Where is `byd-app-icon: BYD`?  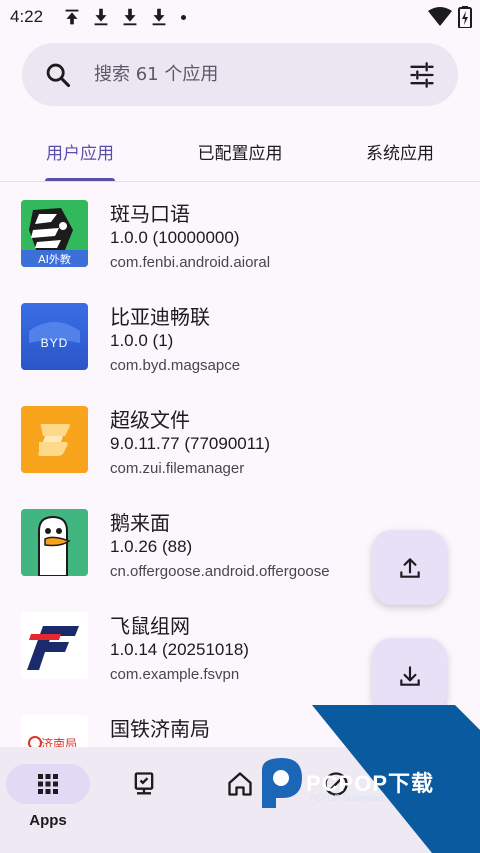 byd-app-icon: BYD is located at coordinates (54, 336).